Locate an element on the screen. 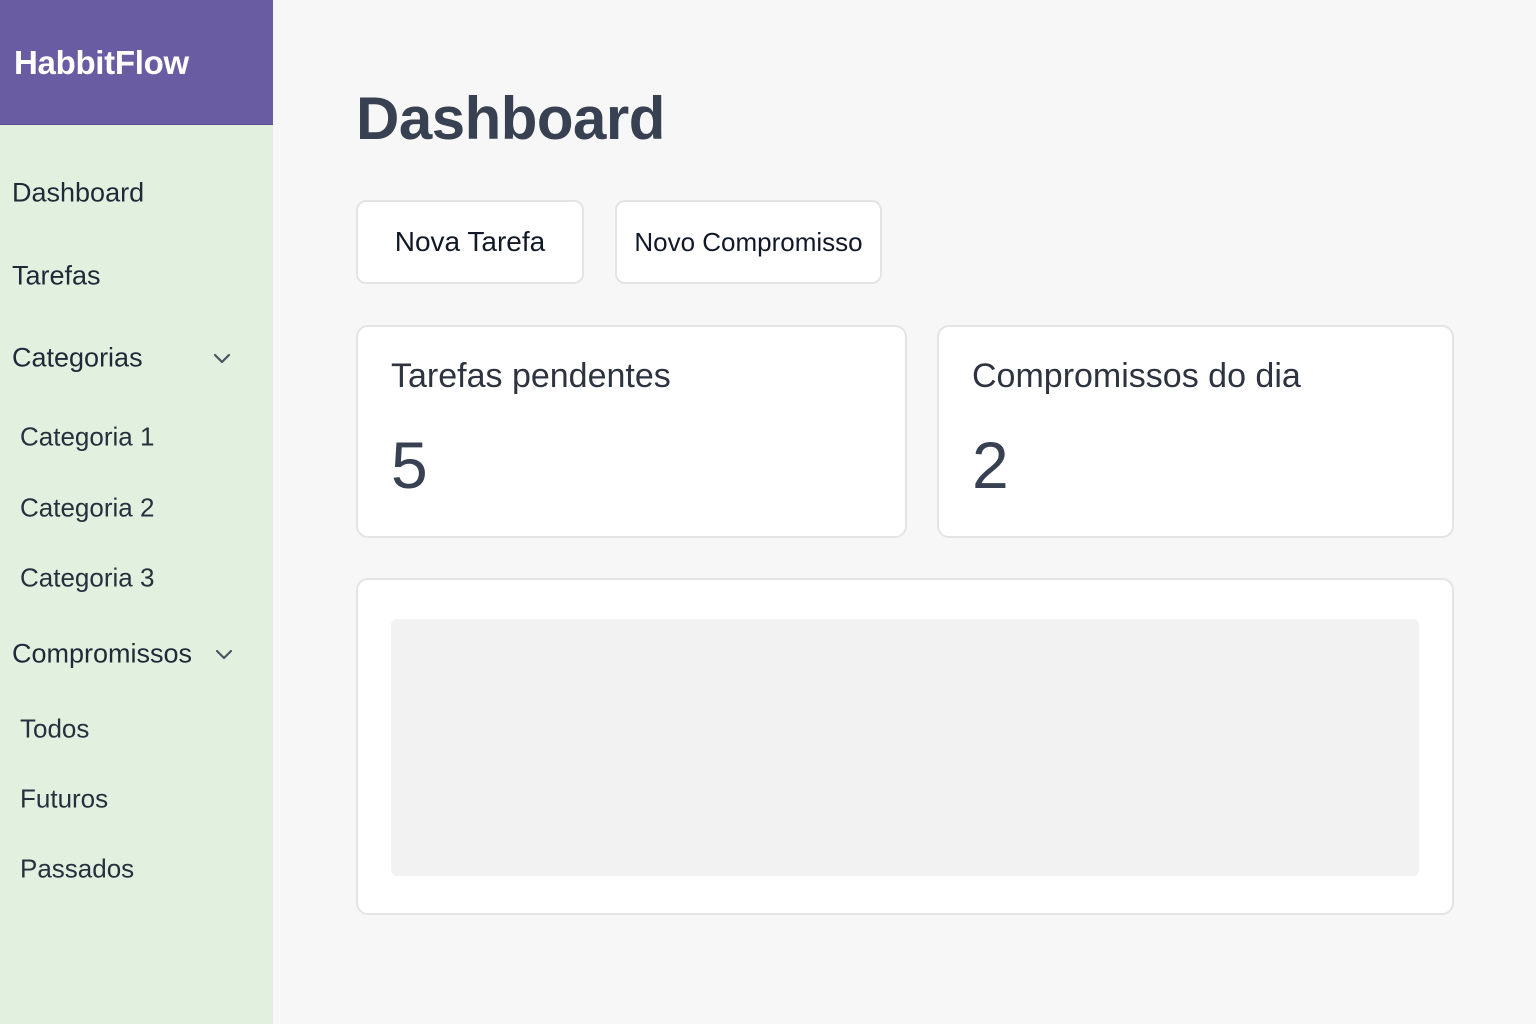  card-value: 5 is located at coordinates (409, 465).